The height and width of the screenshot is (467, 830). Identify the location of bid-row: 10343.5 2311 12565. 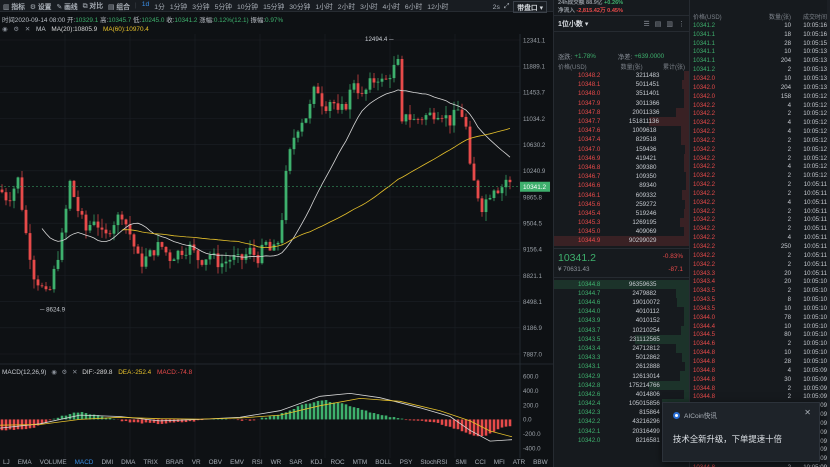
(621, 339).